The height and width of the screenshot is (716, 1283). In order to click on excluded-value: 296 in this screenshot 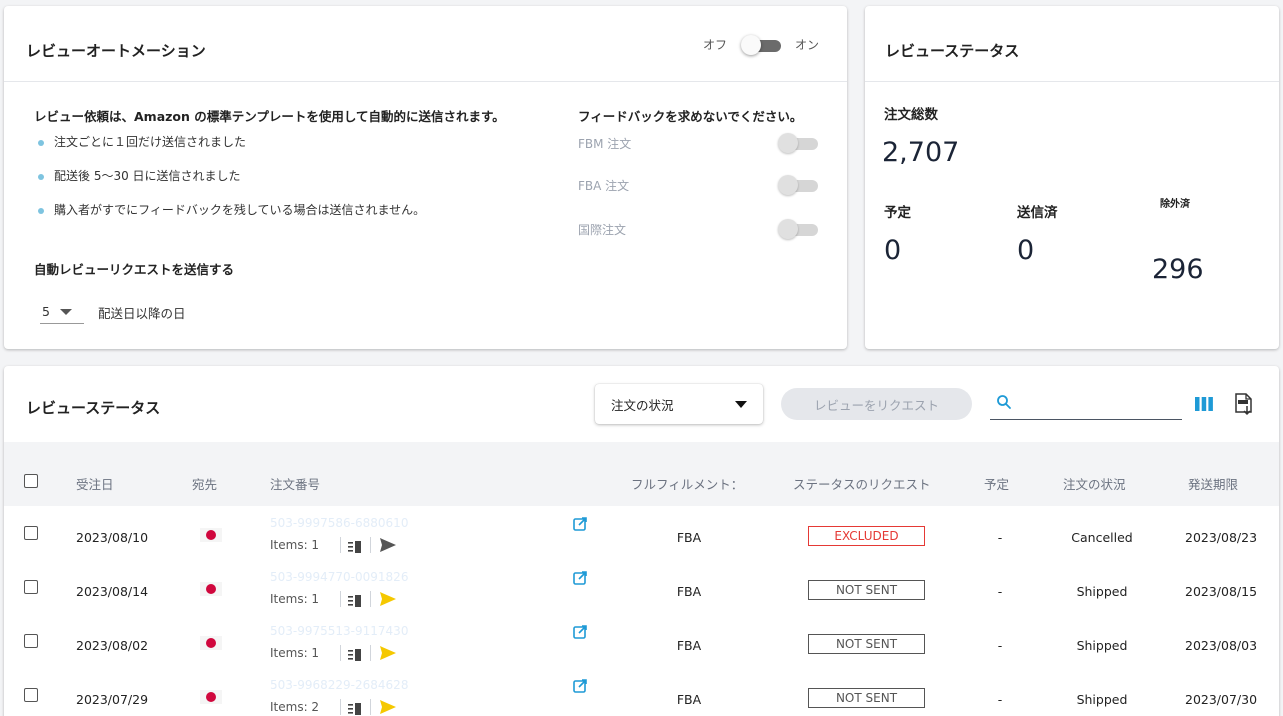, I will do `click(1178, 269)`.